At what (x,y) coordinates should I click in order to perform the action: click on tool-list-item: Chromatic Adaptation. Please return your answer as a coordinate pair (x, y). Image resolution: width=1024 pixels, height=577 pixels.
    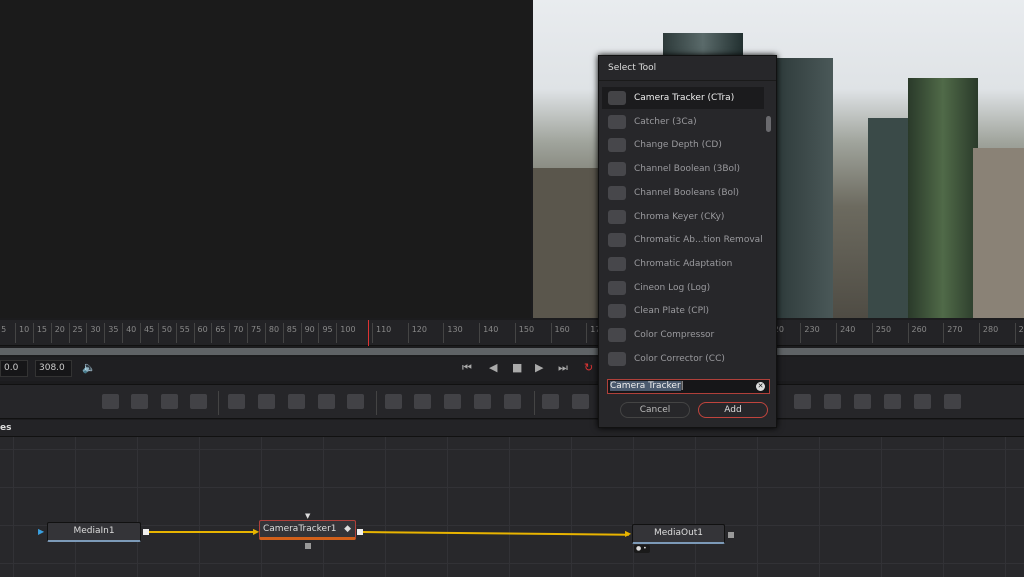
    Looking at the image, I should click on (683, 264).